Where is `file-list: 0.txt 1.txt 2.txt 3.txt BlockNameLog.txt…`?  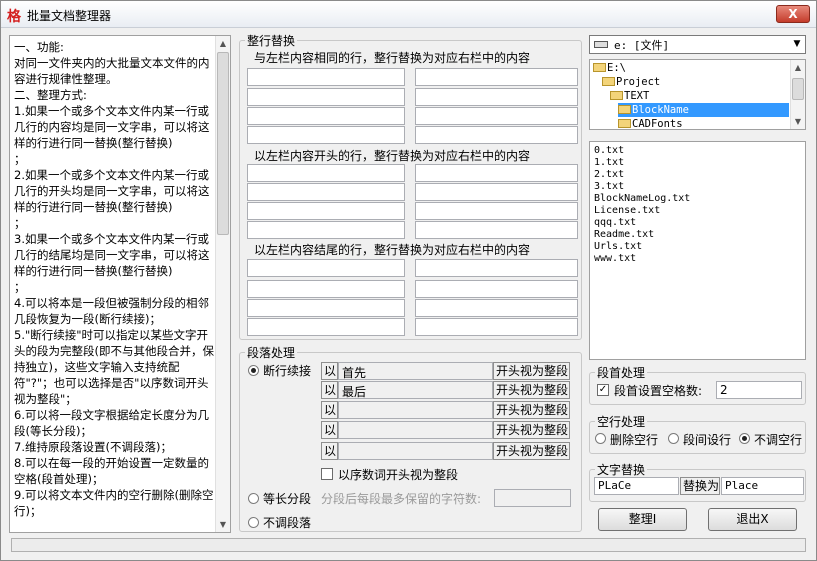 file-list: 0.txt 1.txt 2.txt 3.txt BlockNameLog.txt… is located at coordinates (697, 250).